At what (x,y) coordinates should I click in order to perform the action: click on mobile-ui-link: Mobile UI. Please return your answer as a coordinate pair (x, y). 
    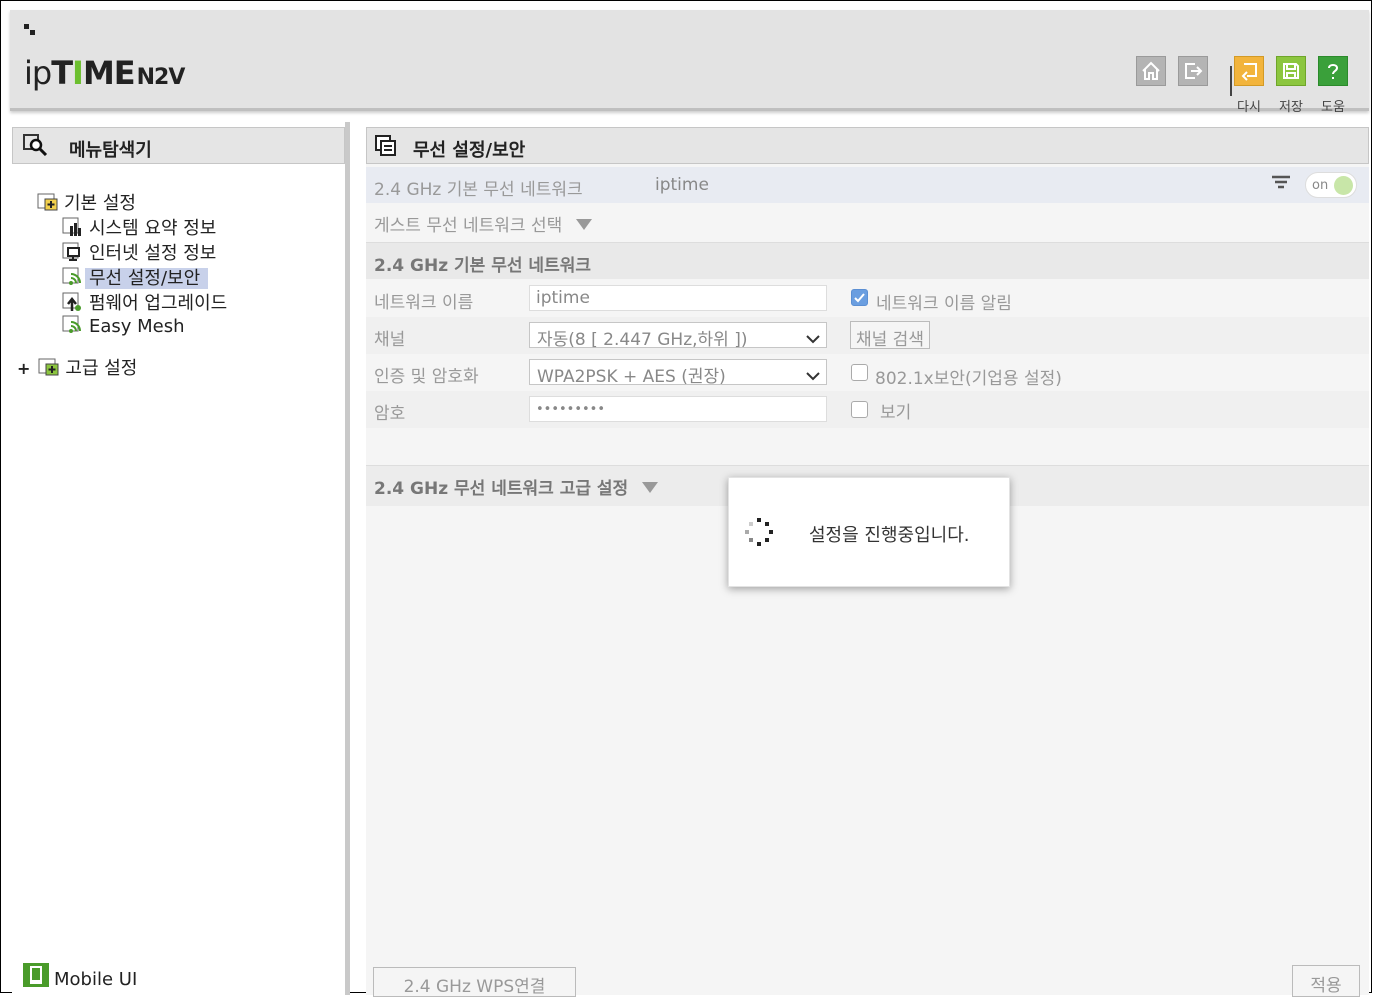
    Looking at the image, I should click on (79, 976).